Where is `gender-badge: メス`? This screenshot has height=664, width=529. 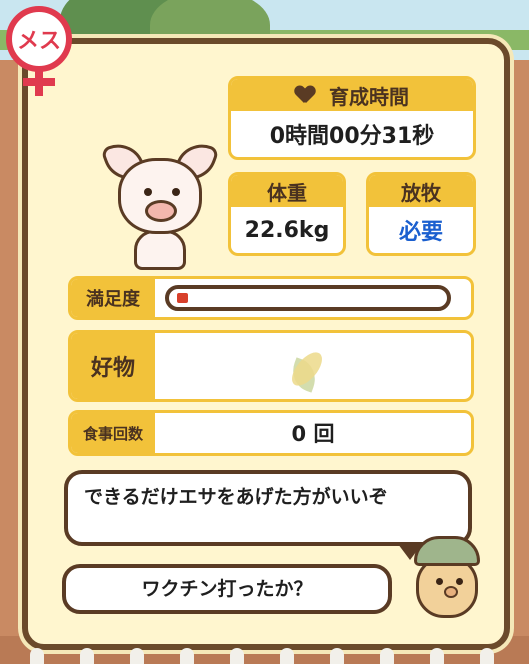 gender-badge: メス is located at coordinates (39, 50).